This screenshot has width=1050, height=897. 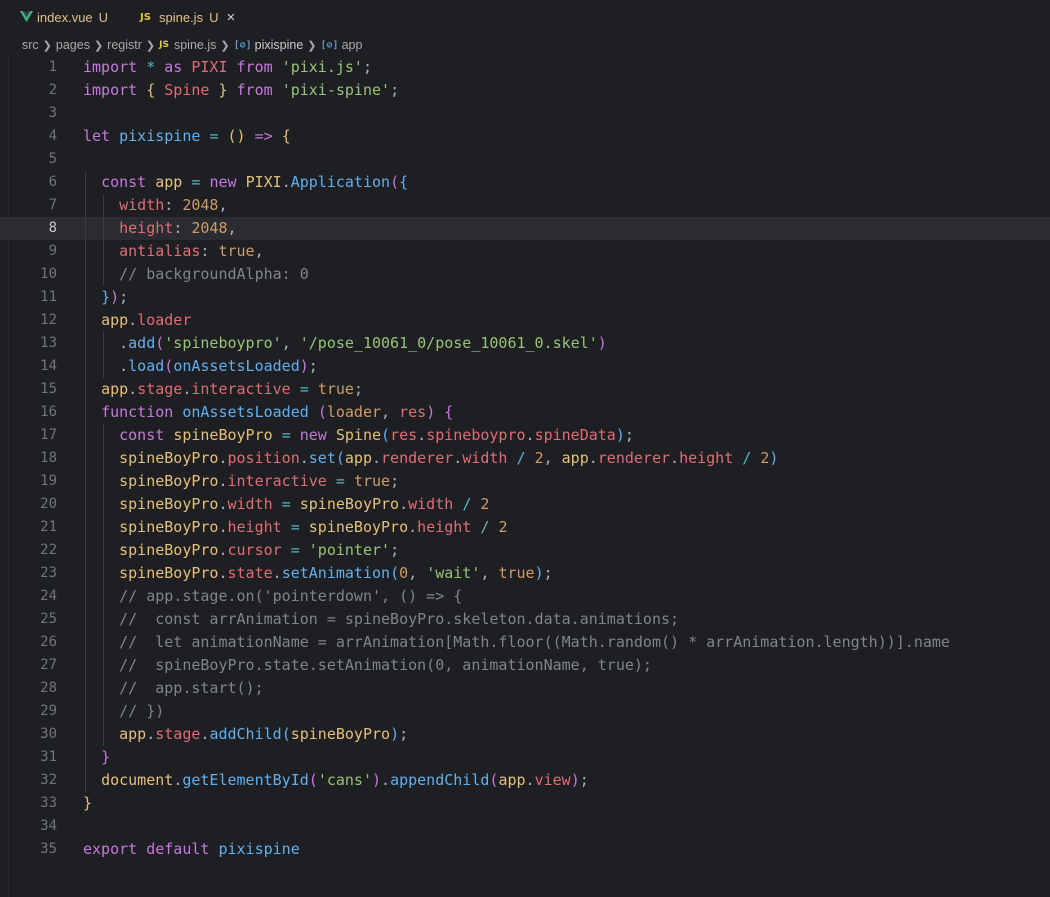 What do you see at coordinates (48, 343) in the screenshot?
I see `line-number: 13` at bounding box center [48, 343].